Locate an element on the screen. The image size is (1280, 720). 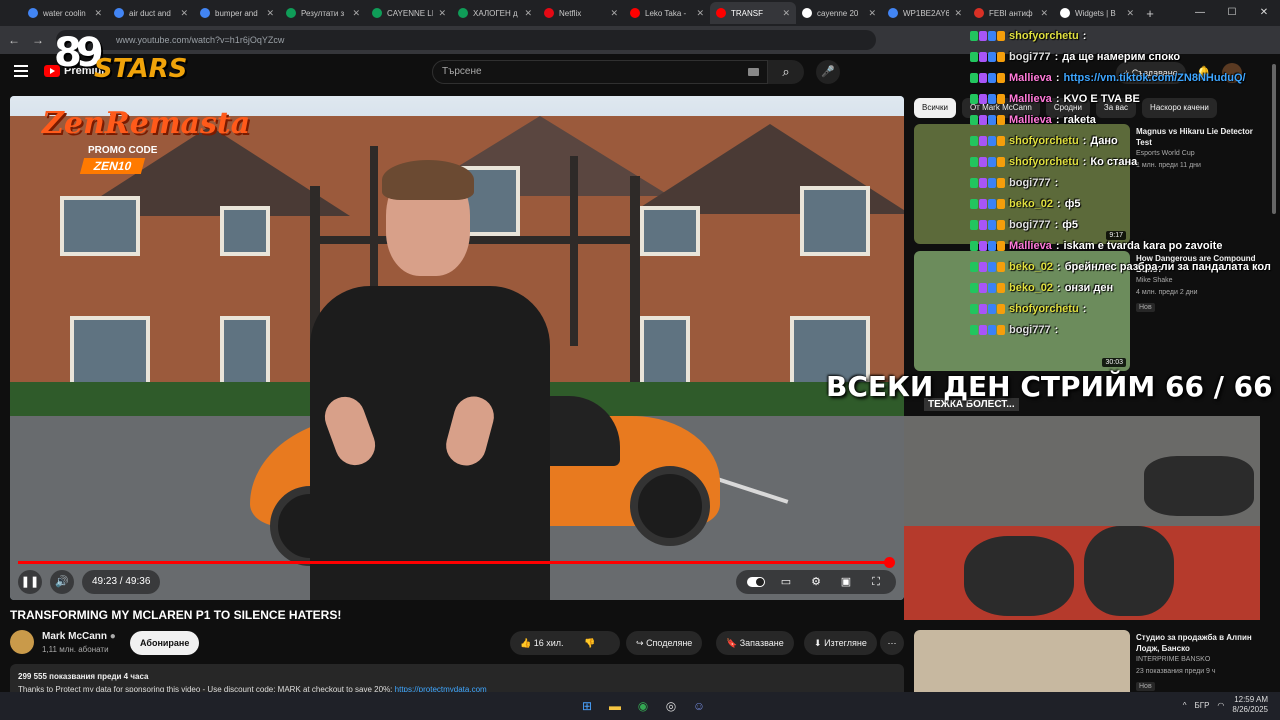
recommended-title: Студио за продажба в Алпин Лодж, Банско is located at coordinates (1200, 643).